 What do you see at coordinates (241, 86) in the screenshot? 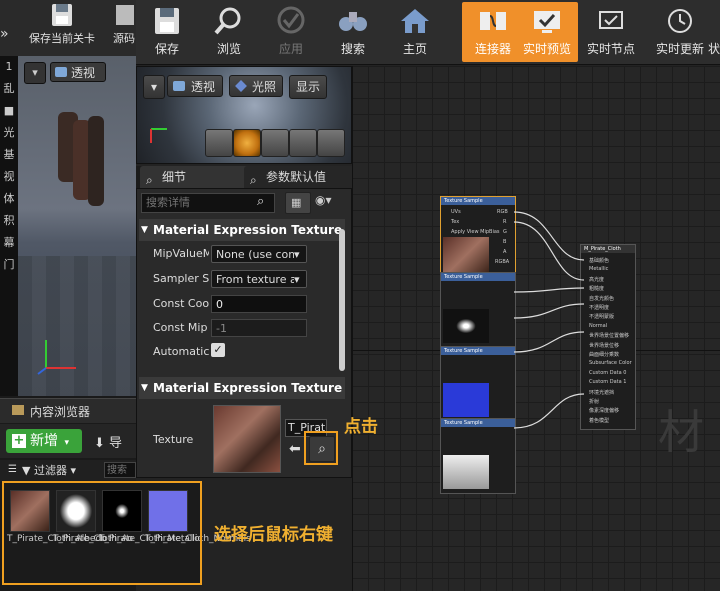
I see `lighting-icon` at bounding box center [241, 86].